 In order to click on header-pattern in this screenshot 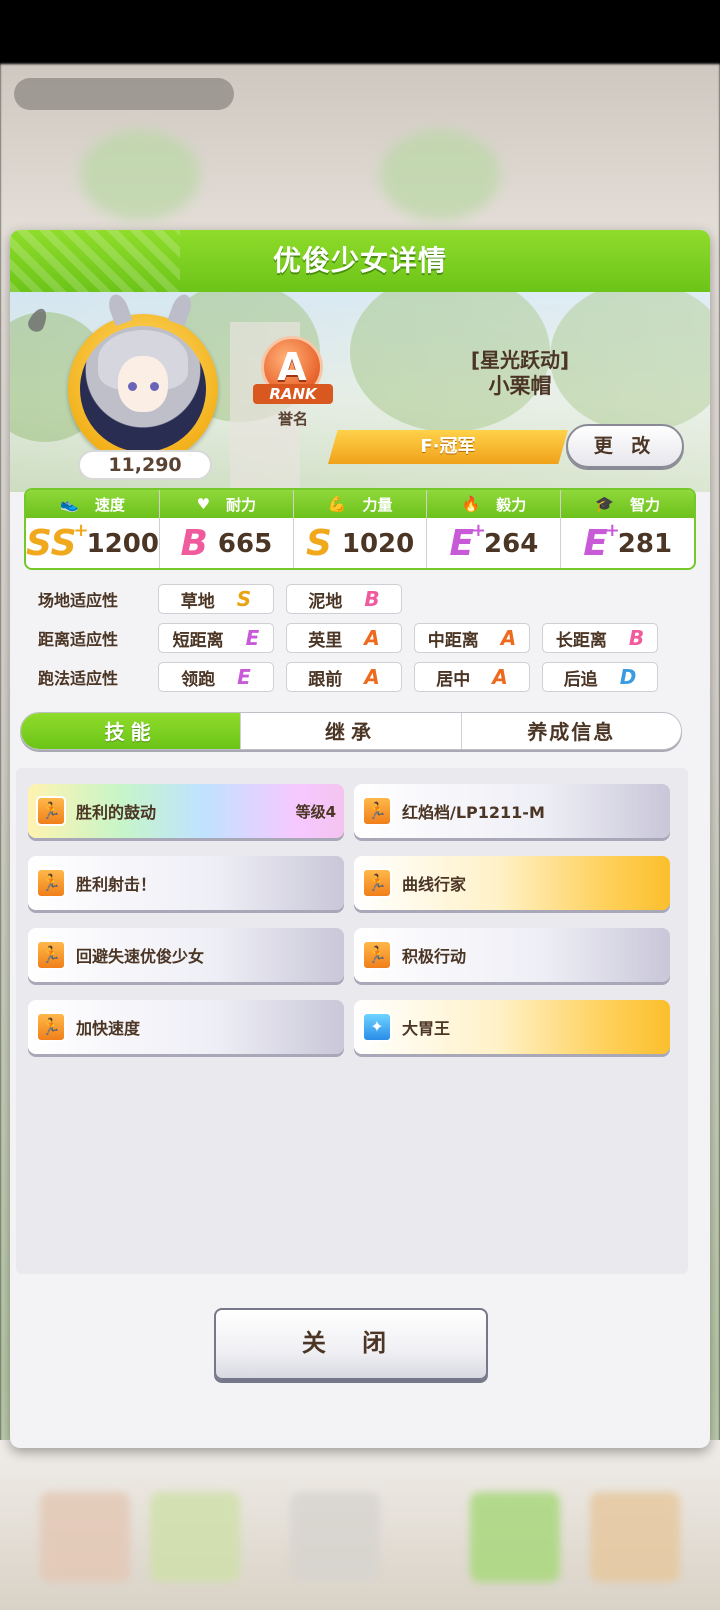, I will do `click(95, 261)`.